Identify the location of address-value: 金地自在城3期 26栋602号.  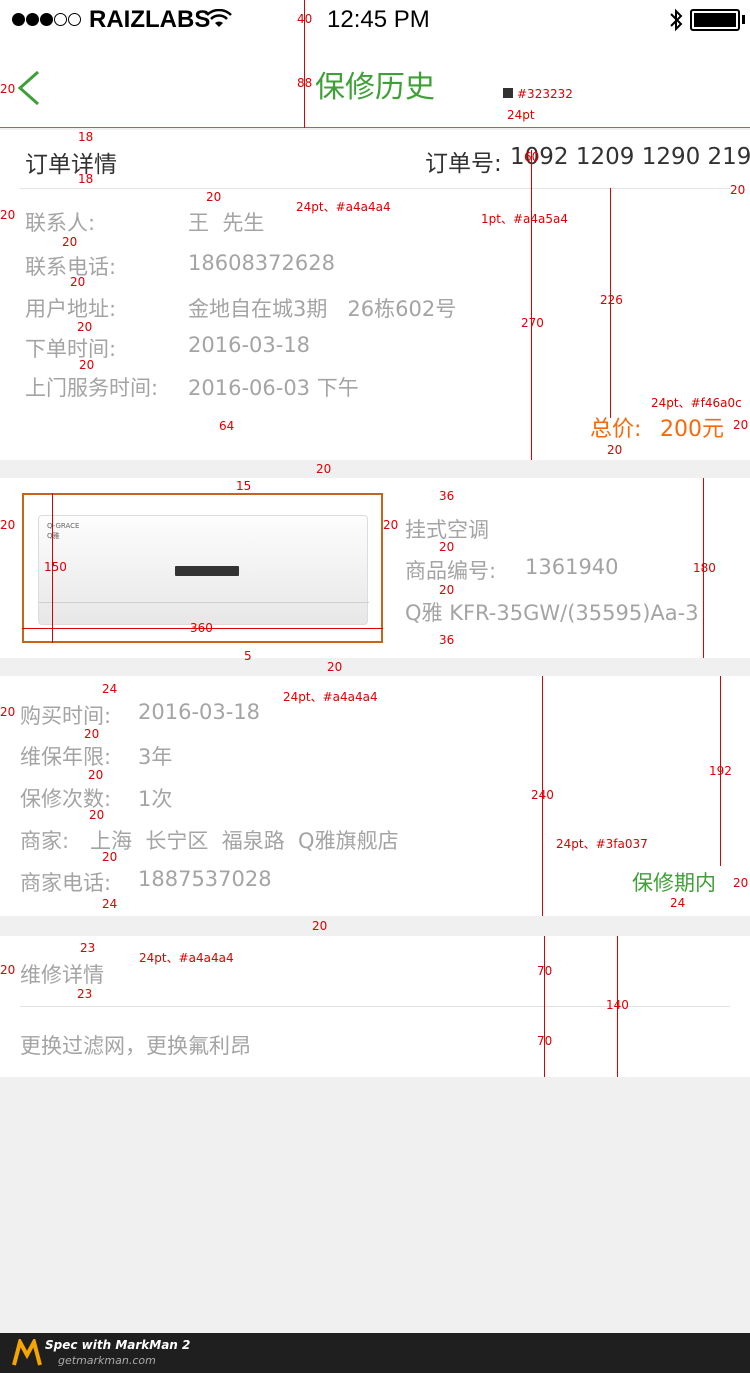
(322, 309).